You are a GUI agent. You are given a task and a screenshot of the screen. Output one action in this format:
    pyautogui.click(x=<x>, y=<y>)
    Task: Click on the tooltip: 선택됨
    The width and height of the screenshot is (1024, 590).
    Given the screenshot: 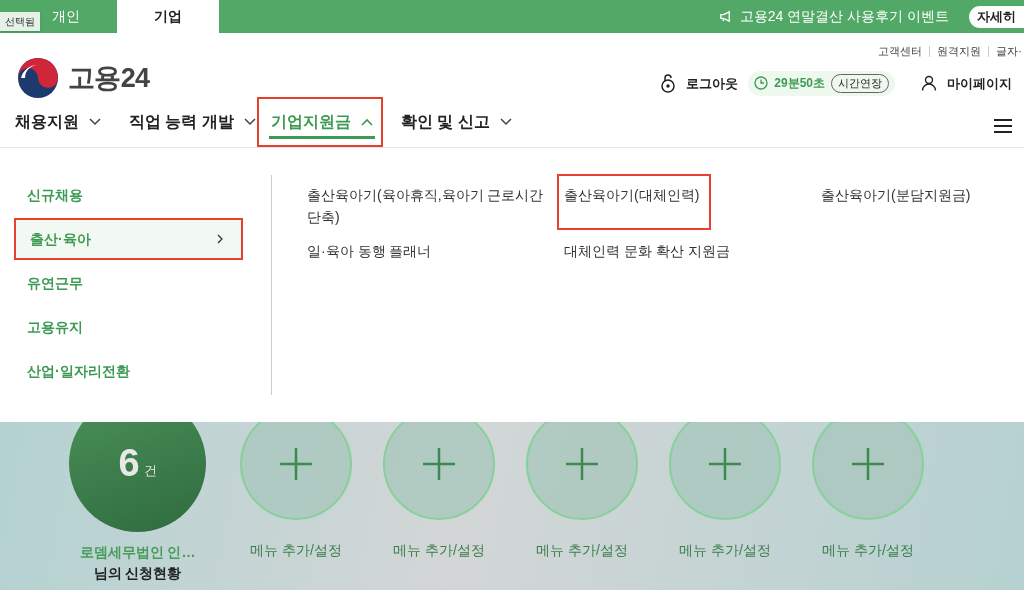 What is the action you would take?
    pyautogui.click(x=20, y=21)
    